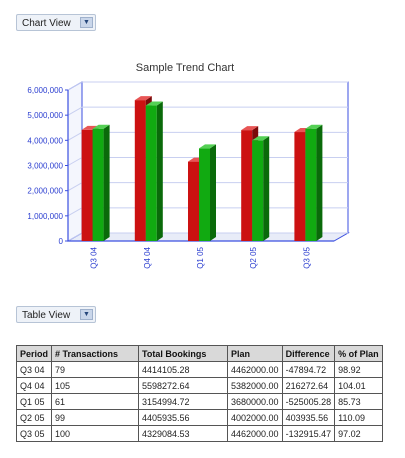  What do you see at coordinates (183, 417) in the screenshot?
I see `table-cell: 4405935.56` at bounding box center [183, 417].